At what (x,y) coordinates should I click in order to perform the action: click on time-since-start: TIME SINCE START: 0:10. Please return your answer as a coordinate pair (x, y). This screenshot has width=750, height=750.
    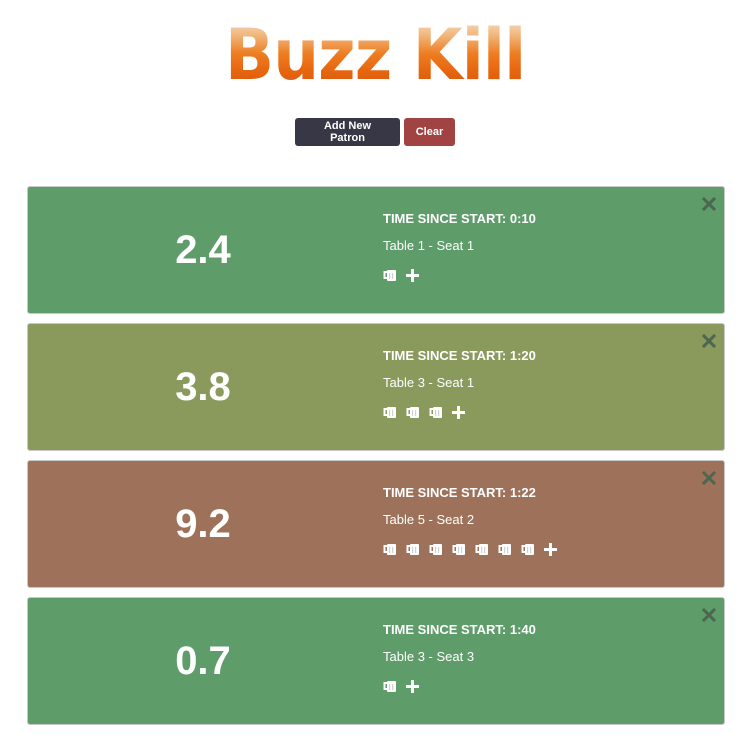
    Looking at the image, I should click on (459, 218).